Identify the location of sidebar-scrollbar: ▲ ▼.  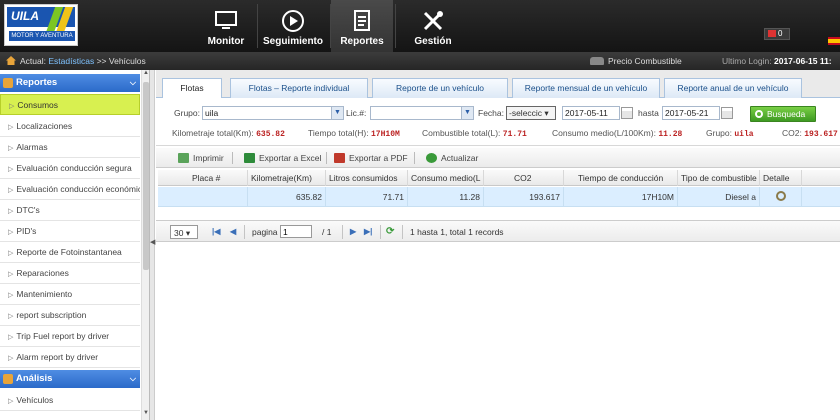
(145, 245).